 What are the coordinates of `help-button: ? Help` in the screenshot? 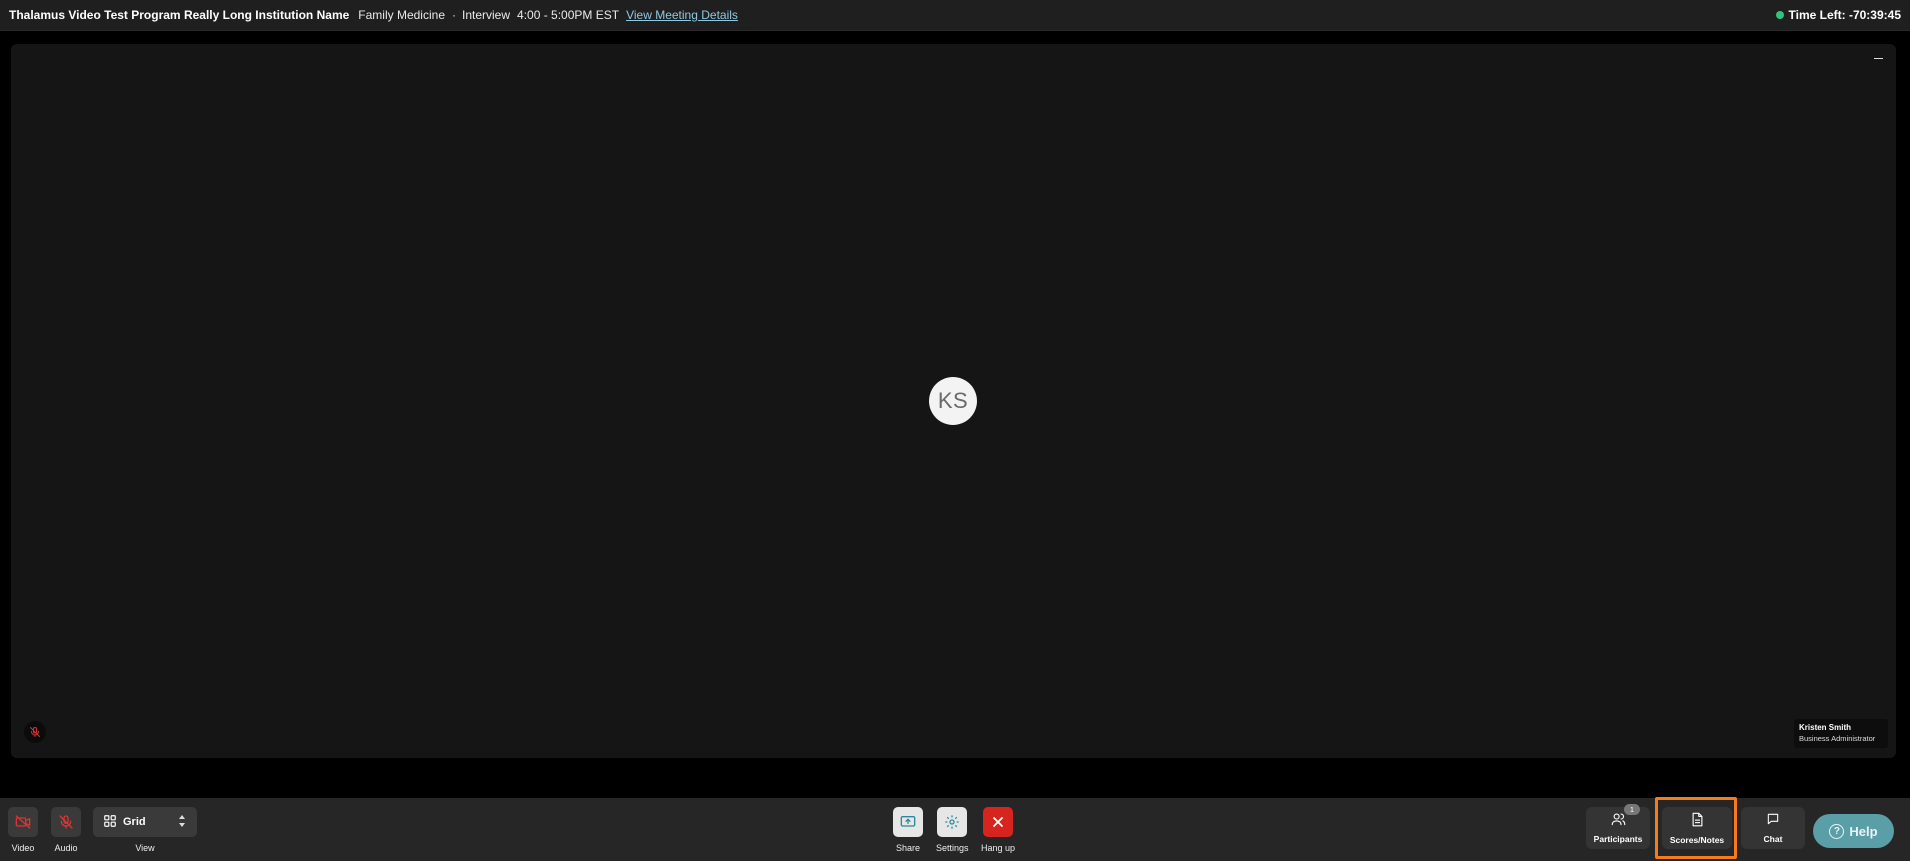 It's located at (1853, 831).